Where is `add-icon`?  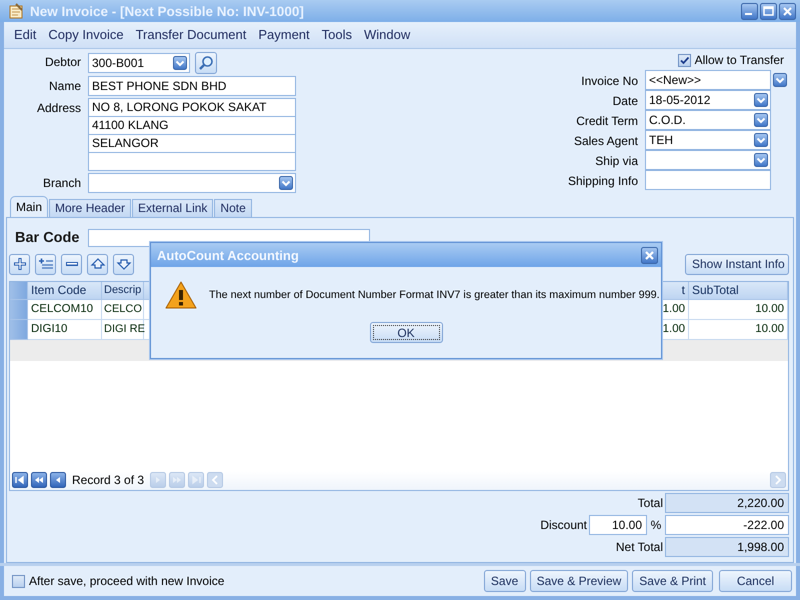 add-icon is located at coordinates (20, 264).